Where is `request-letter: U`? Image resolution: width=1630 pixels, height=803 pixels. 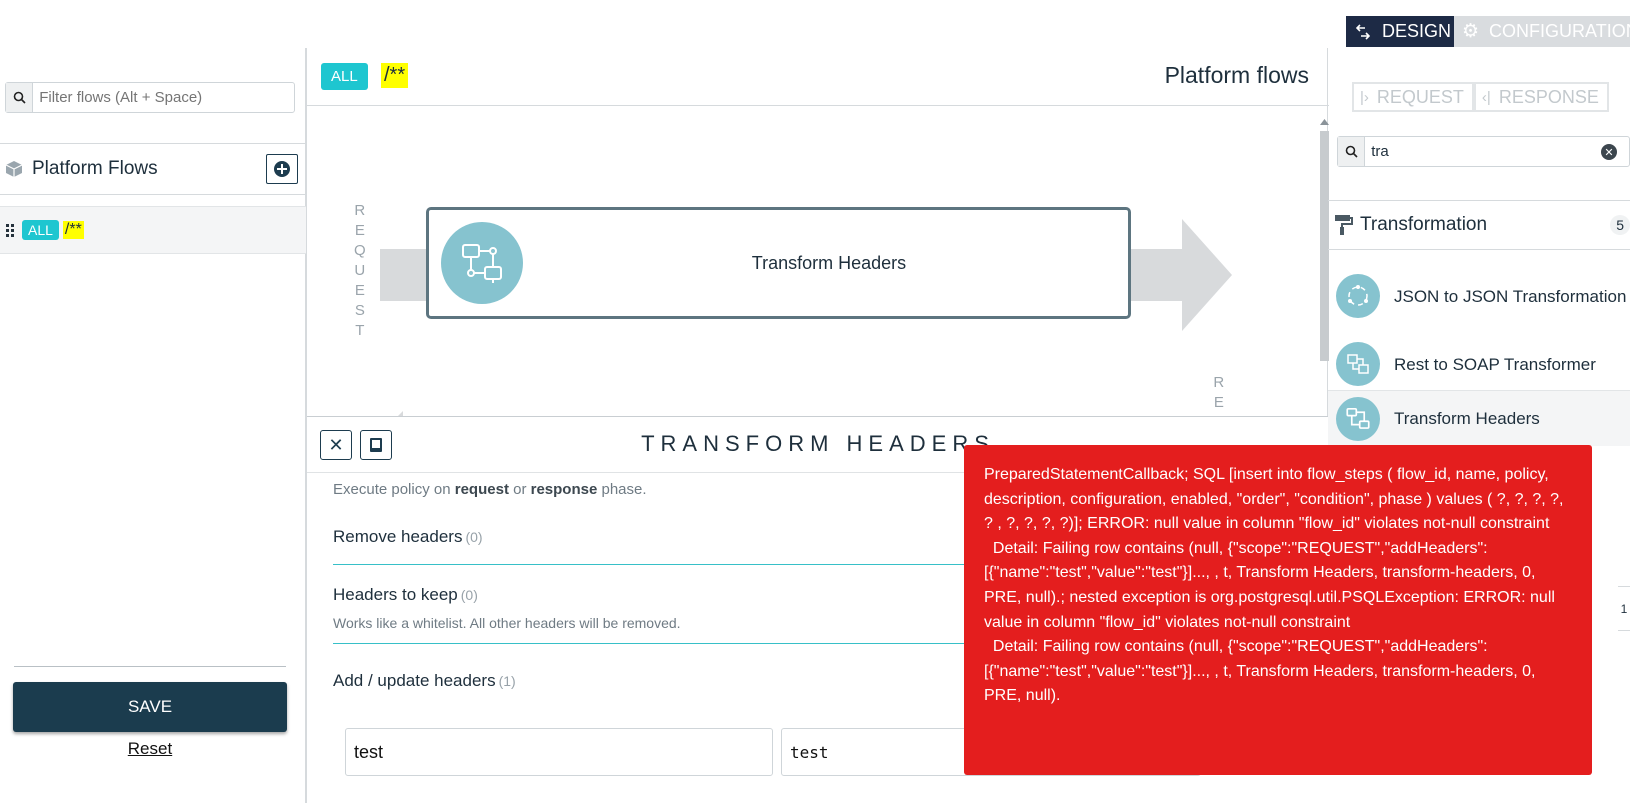
request-letter: U is located at coordinates (360, 270).